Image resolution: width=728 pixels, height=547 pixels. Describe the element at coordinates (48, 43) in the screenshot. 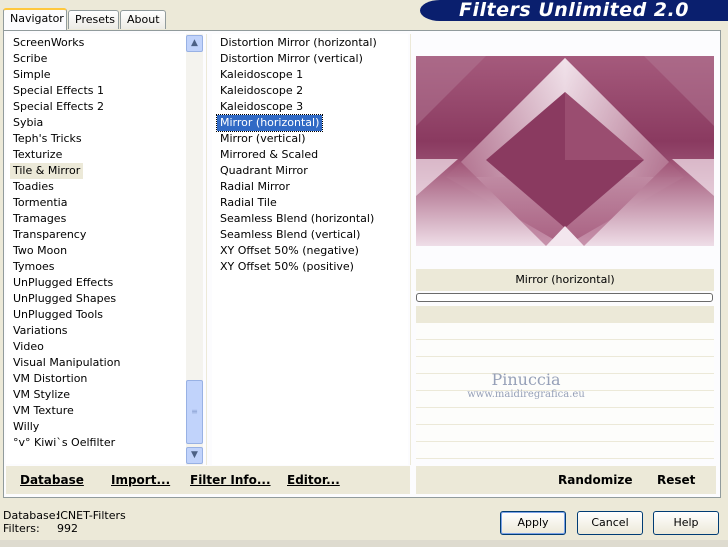

I see `category-list-item: ScreenWorks` at that location.